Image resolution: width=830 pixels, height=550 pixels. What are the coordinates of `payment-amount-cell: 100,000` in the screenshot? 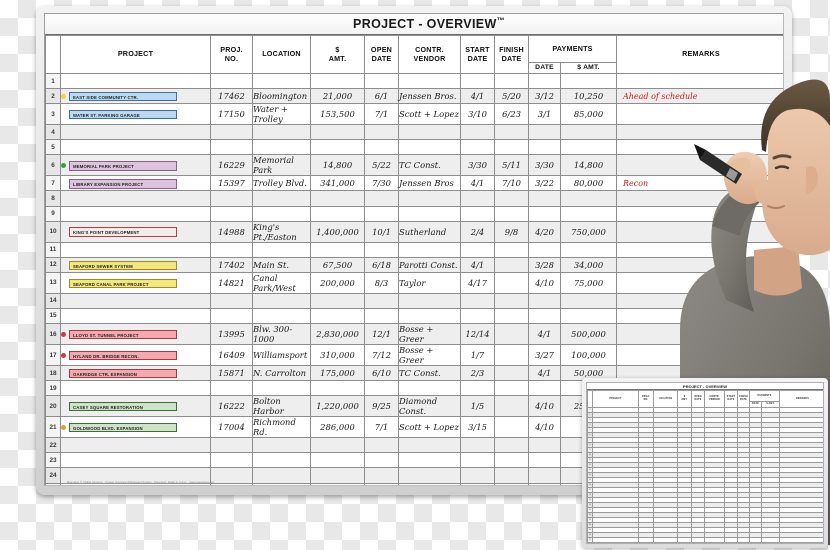 It's located at (588, 355).